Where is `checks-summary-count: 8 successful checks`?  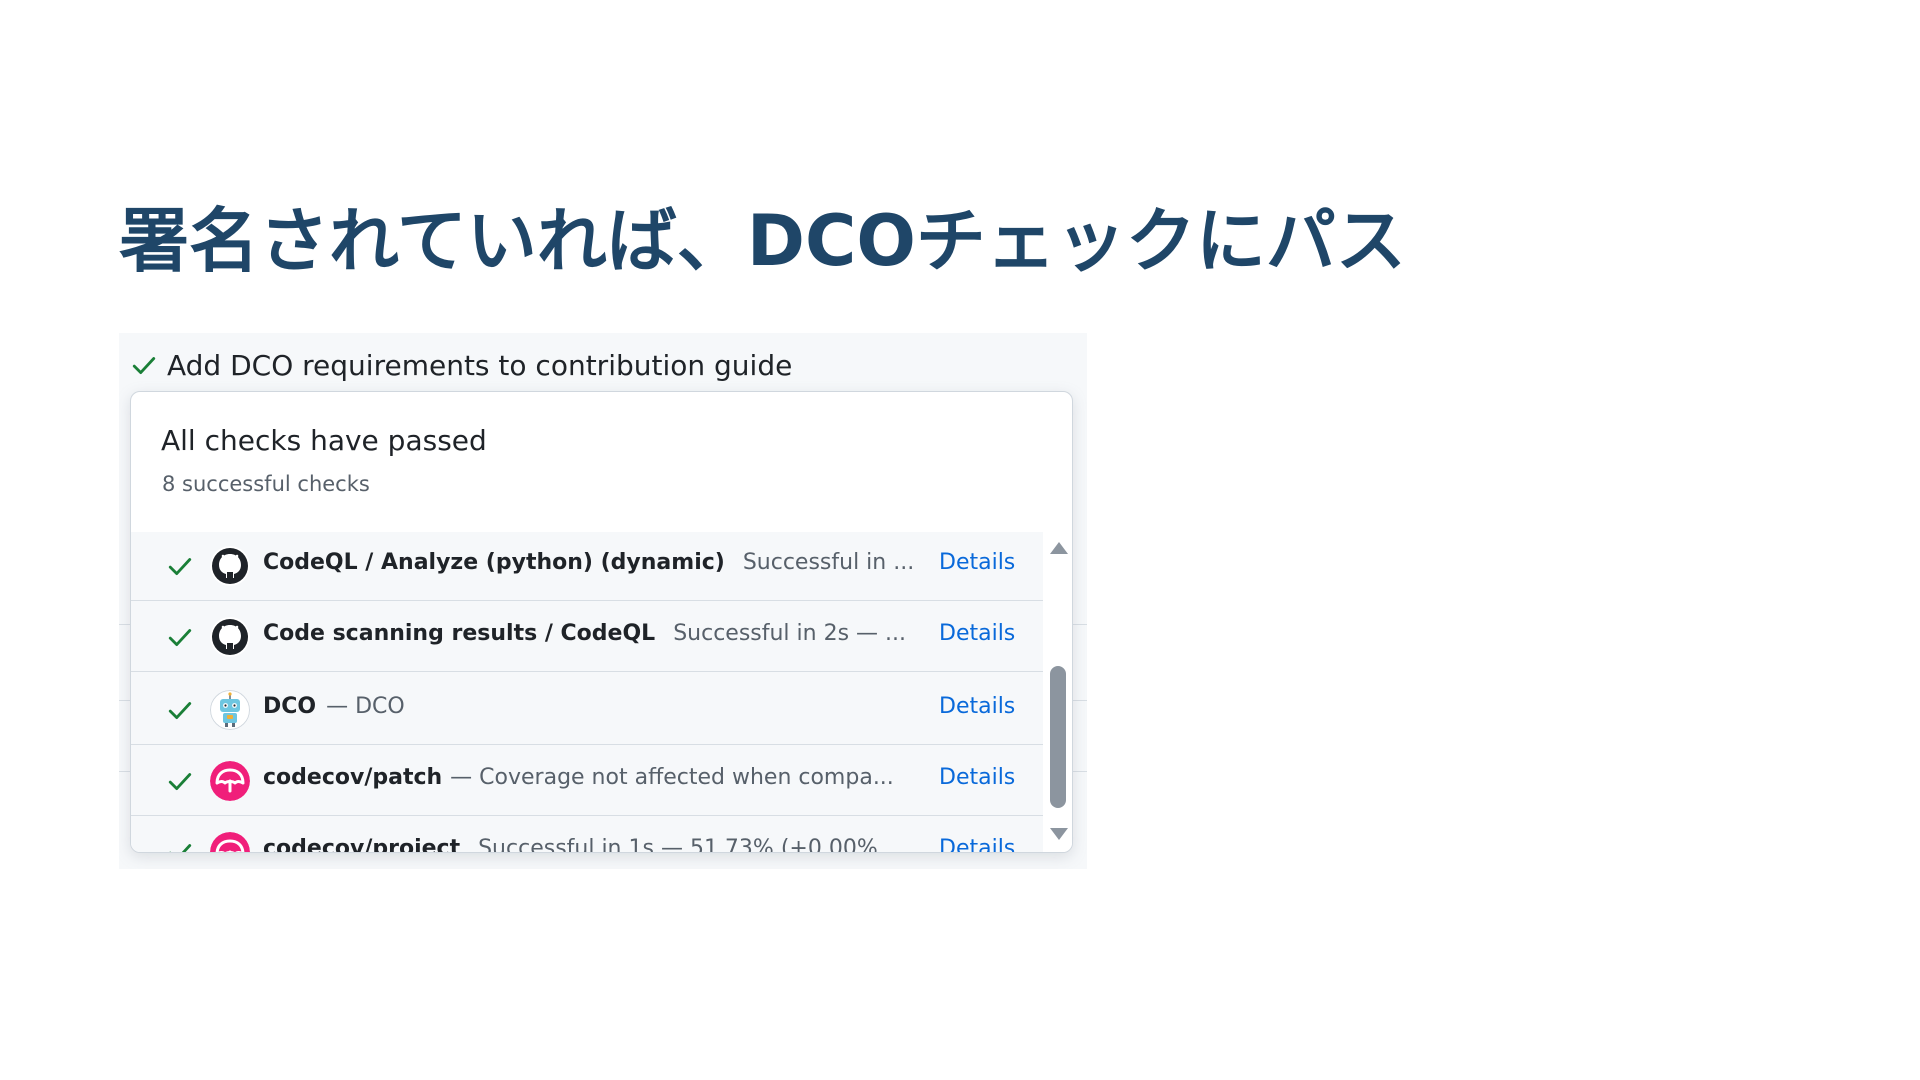 checks-summary-count: 8 successful checks is located at coordinates (266, 484).